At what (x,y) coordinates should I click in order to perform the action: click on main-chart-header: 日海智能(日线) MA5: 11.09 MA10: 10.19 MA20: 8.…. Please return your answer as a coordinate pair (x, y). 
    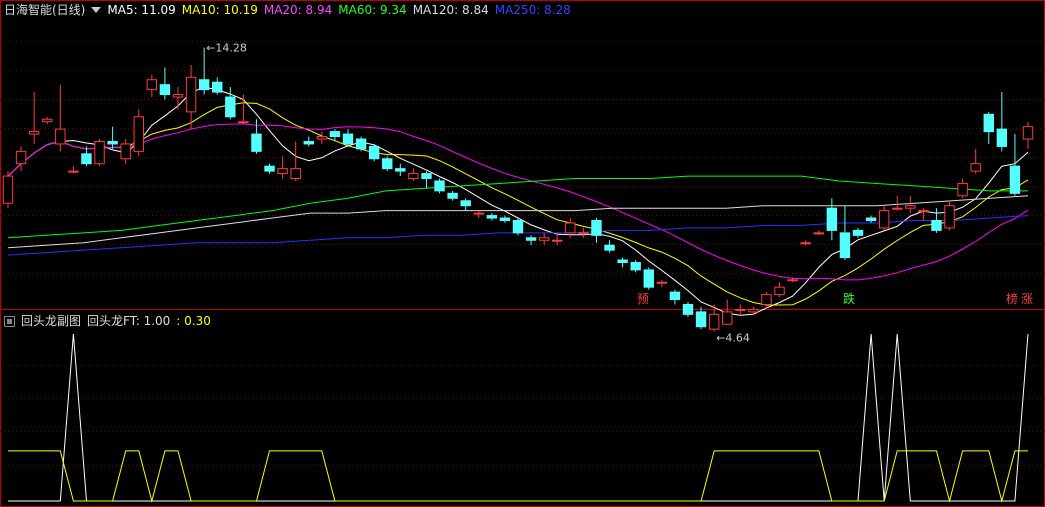
    Looking at the image, I should click on (287, 10).